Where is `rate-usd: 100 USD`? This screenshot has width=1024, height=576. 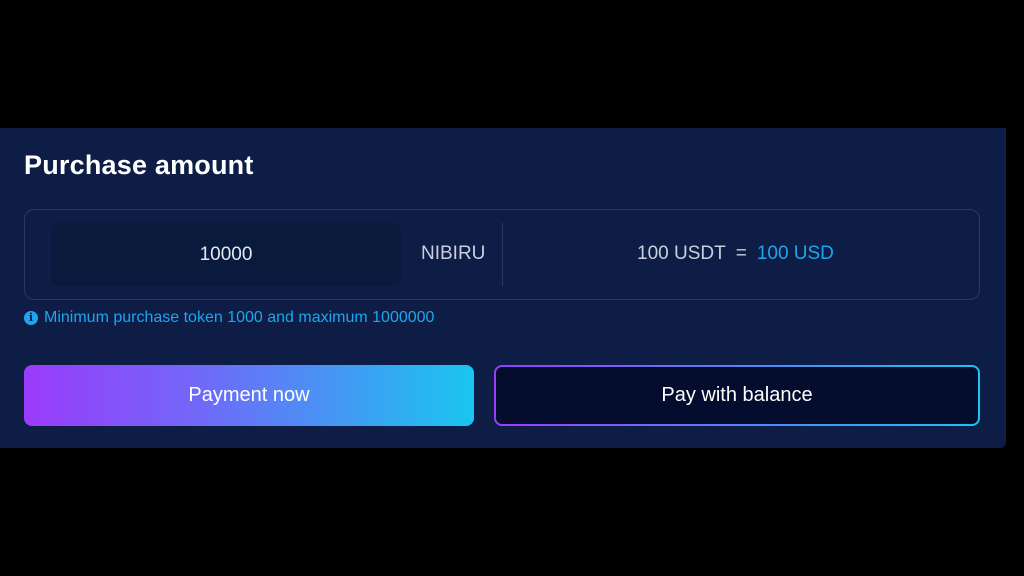
rate-usd: 100 USD is located at coordinates (795, 253).